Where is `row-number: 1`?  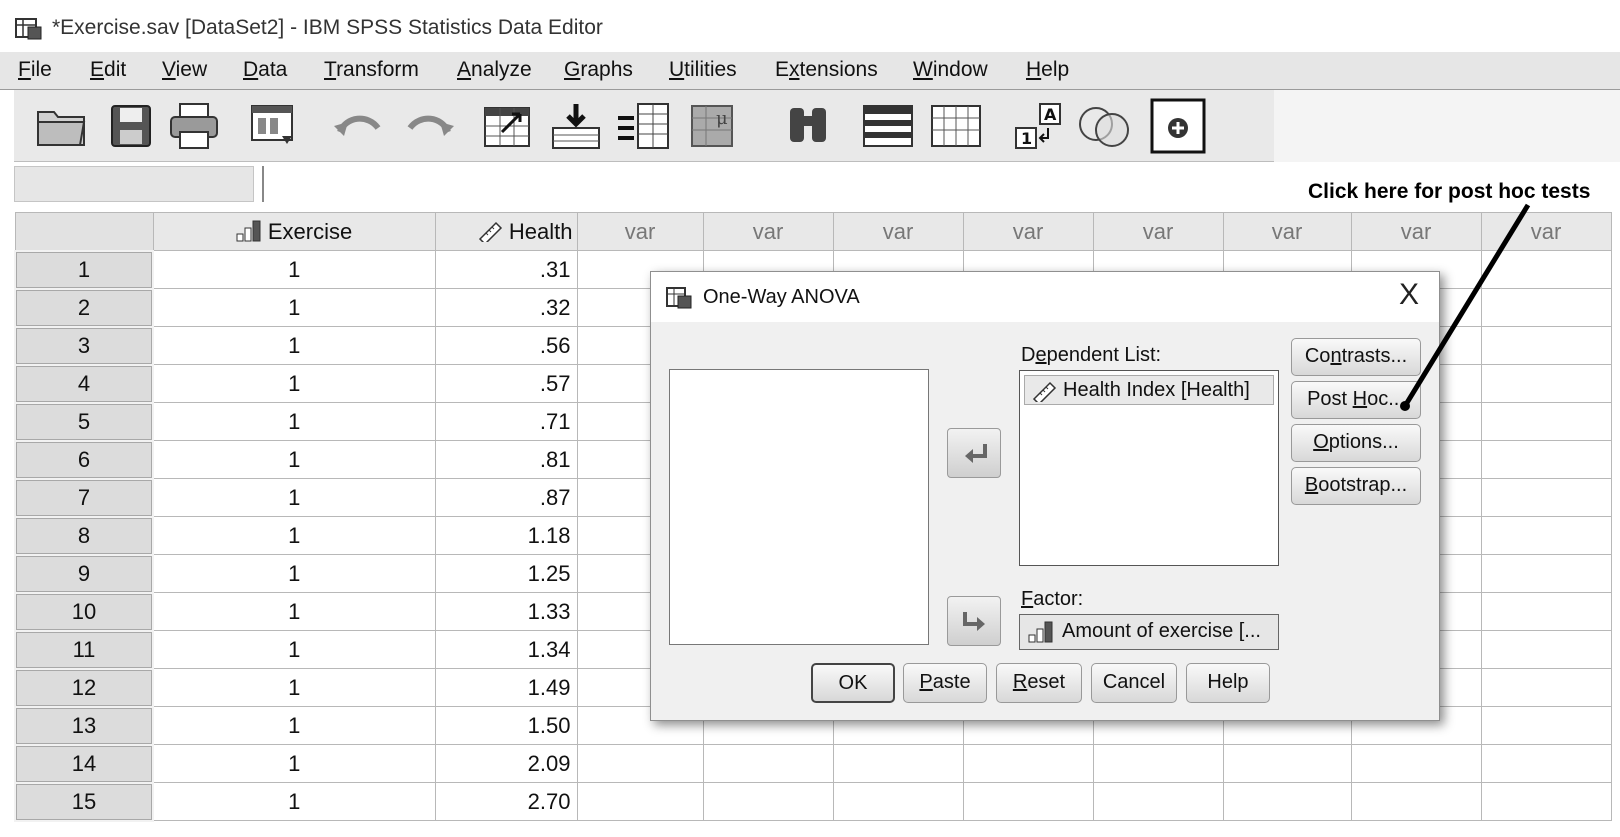
row-number: 1 is located at coordinates (84, 269).